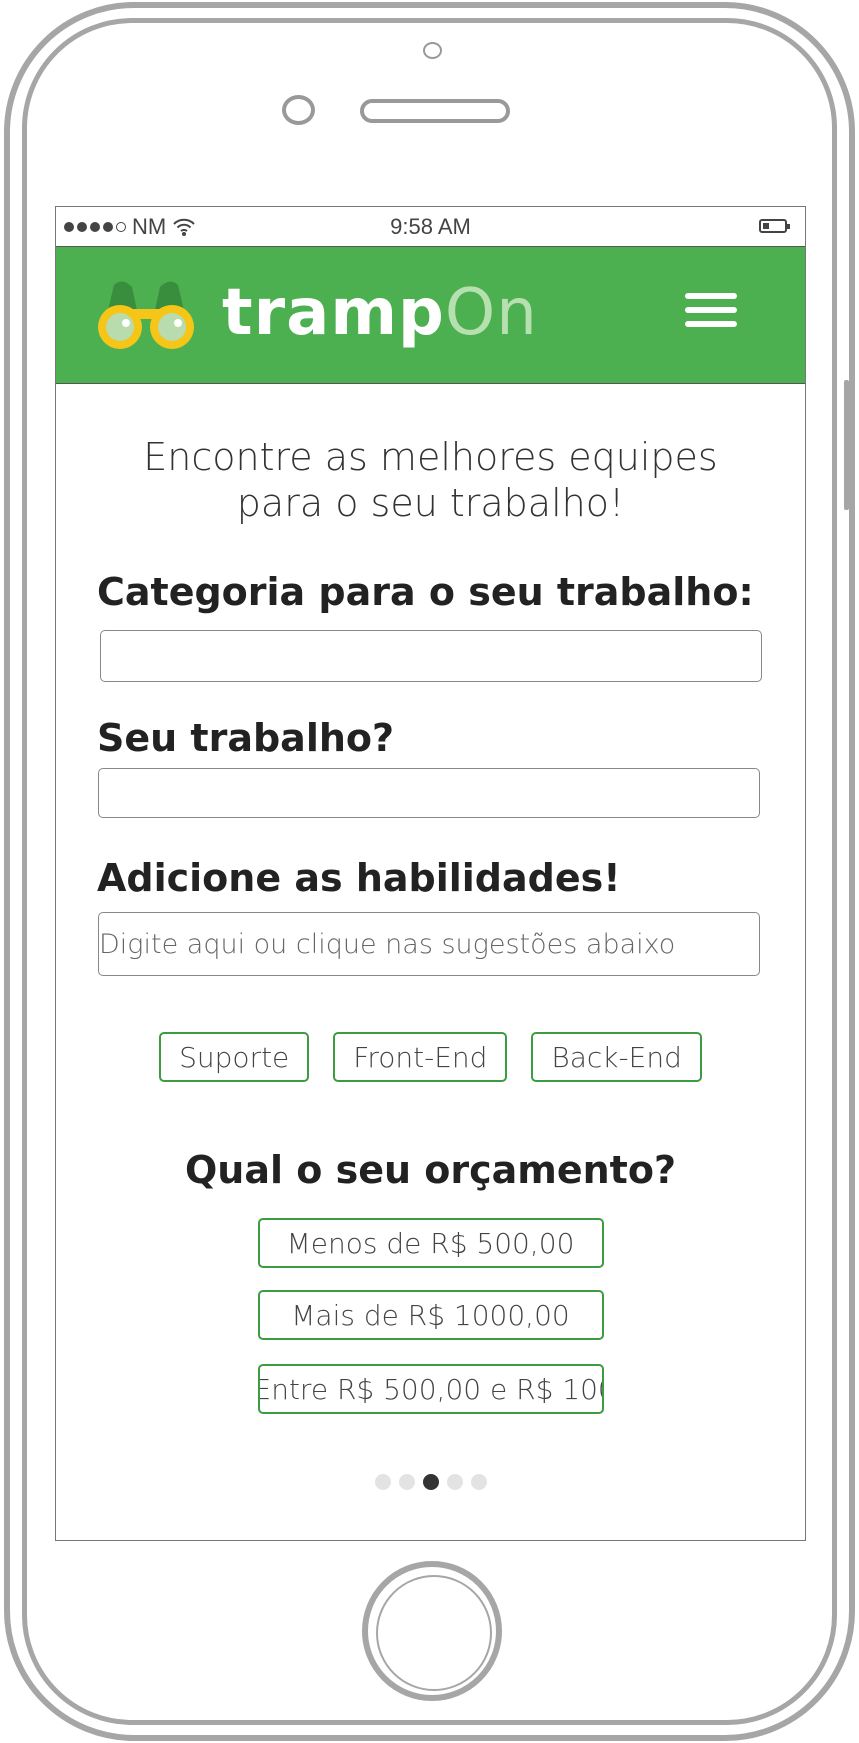 This screenshot has width=859, height=1743. Describe the element at coordinates (774, 226) in the screenshot. I see `battery-icon` at that location.